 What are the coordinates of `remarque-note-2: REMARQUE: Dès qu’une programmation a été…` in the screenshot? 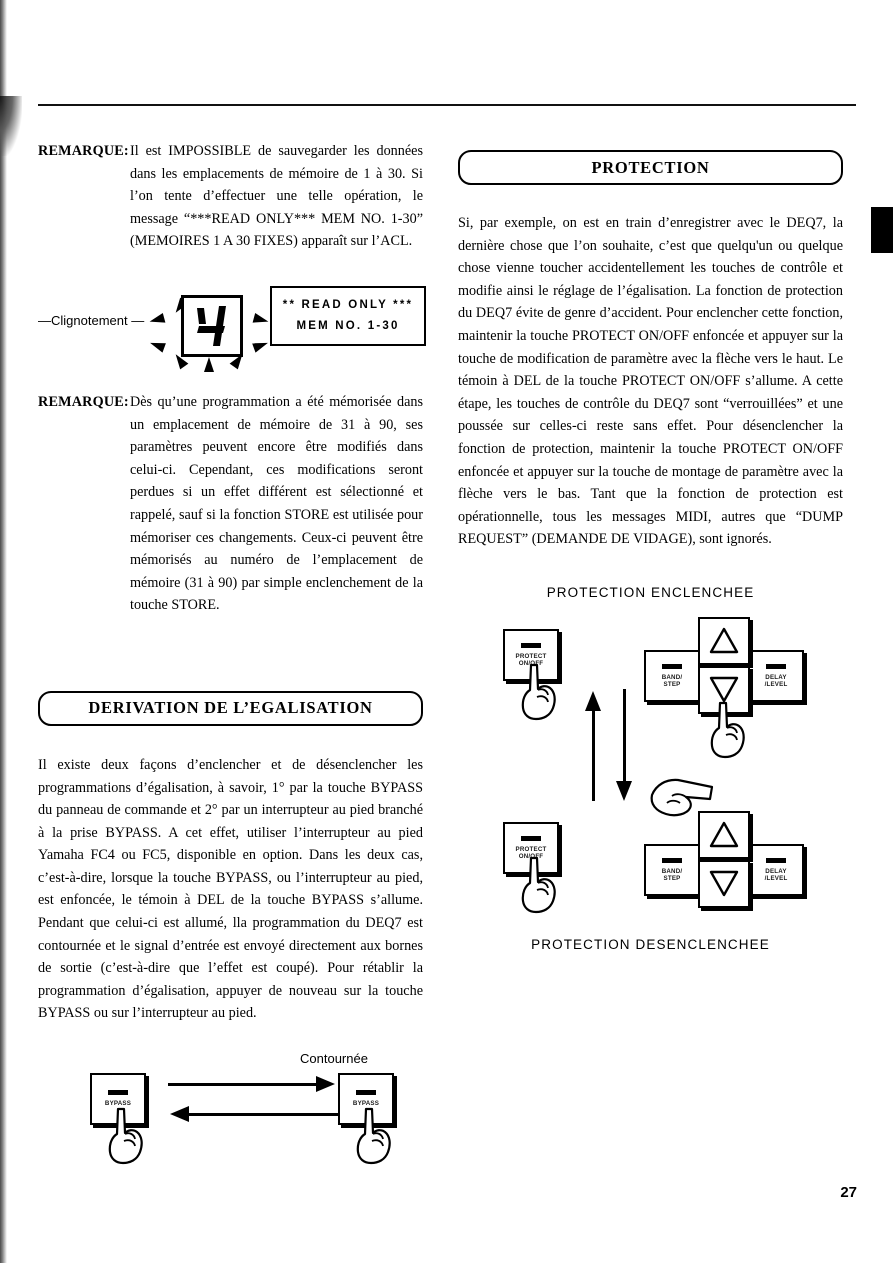 It's located at (230, 504).